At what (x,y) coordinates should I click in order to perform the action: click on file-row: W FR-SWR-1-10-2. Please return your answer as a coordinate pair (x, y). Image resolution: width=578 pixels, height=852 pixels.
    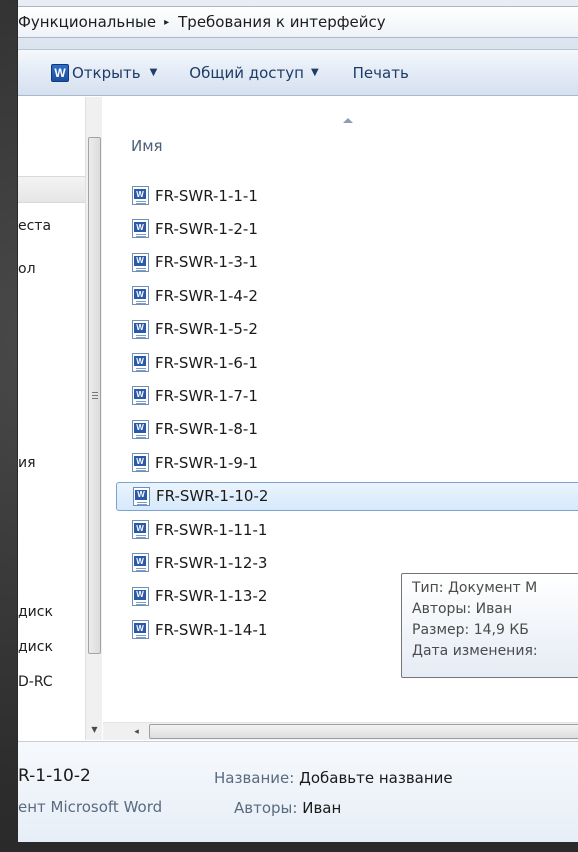
    Looking at the image, I should click on (347, 496).